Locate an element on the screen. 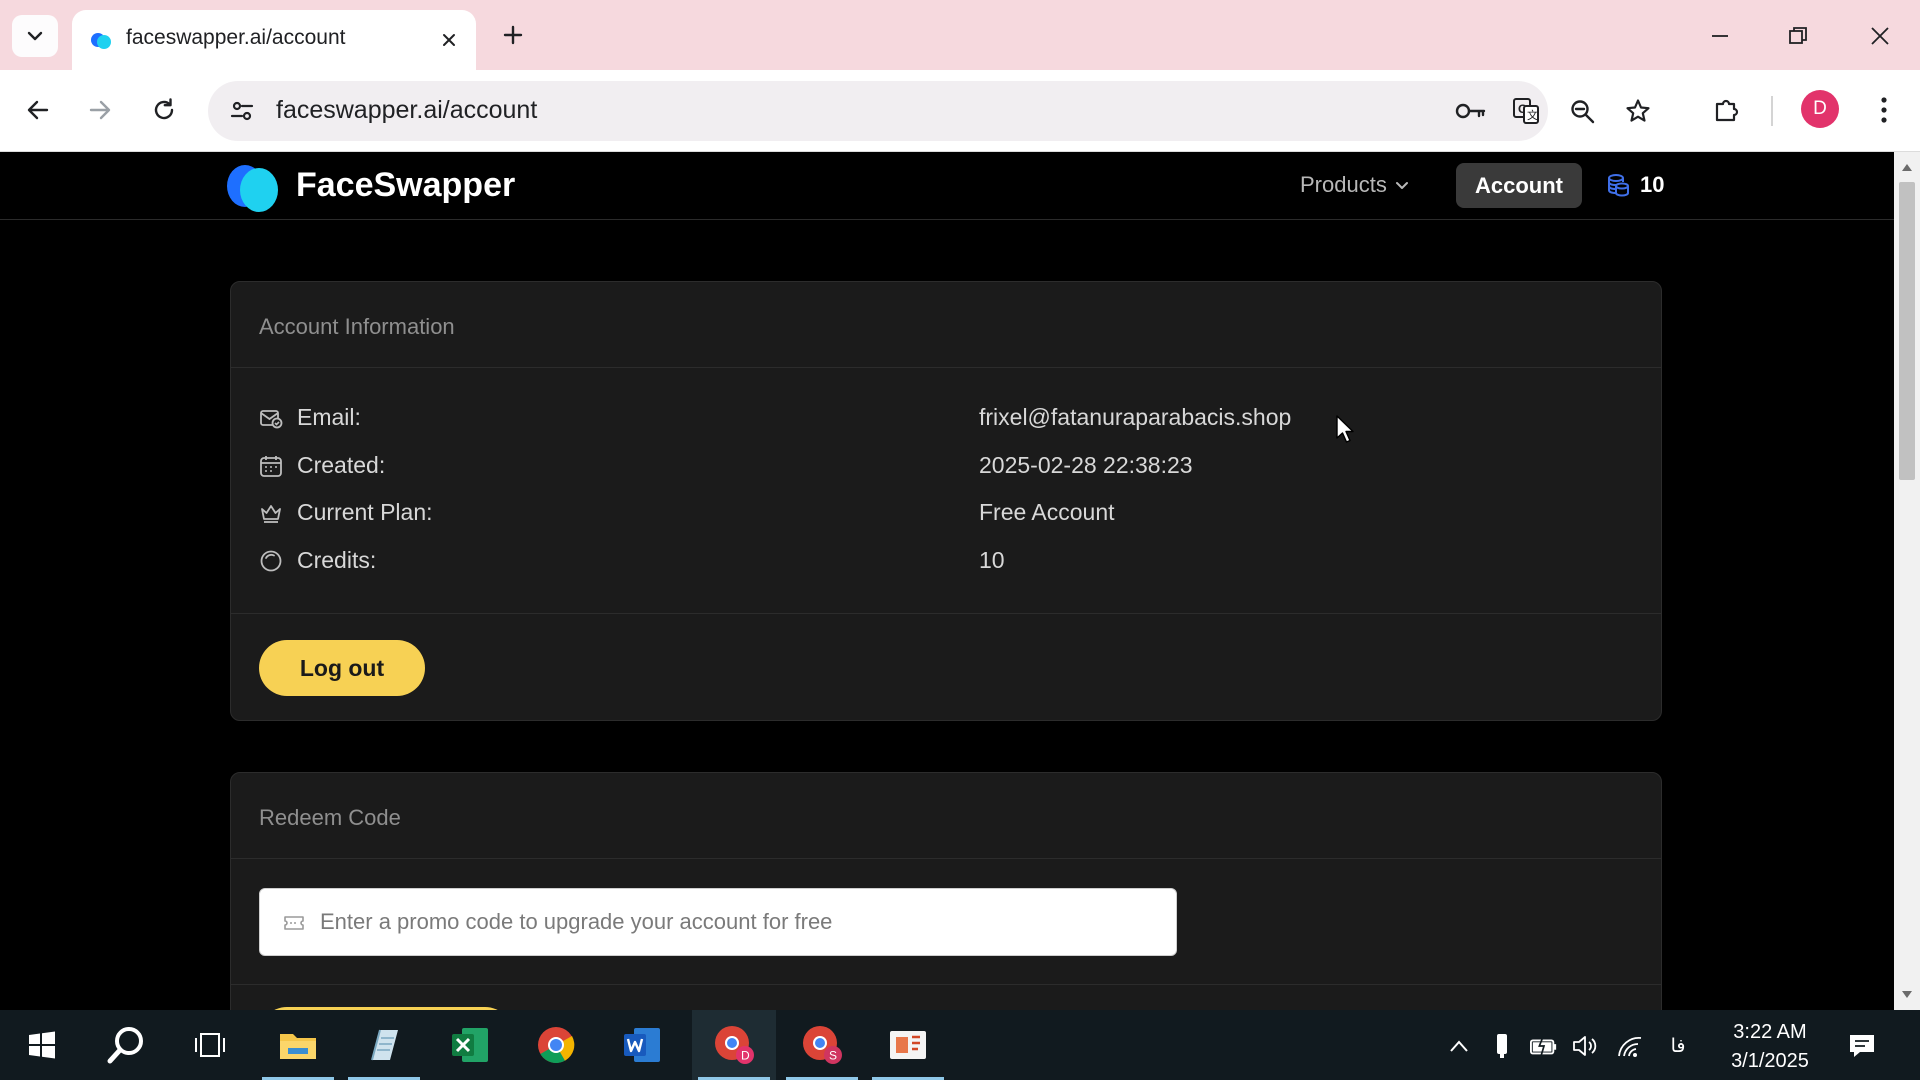  promo-code-input-wrapper is located at coordinates (718, 922).